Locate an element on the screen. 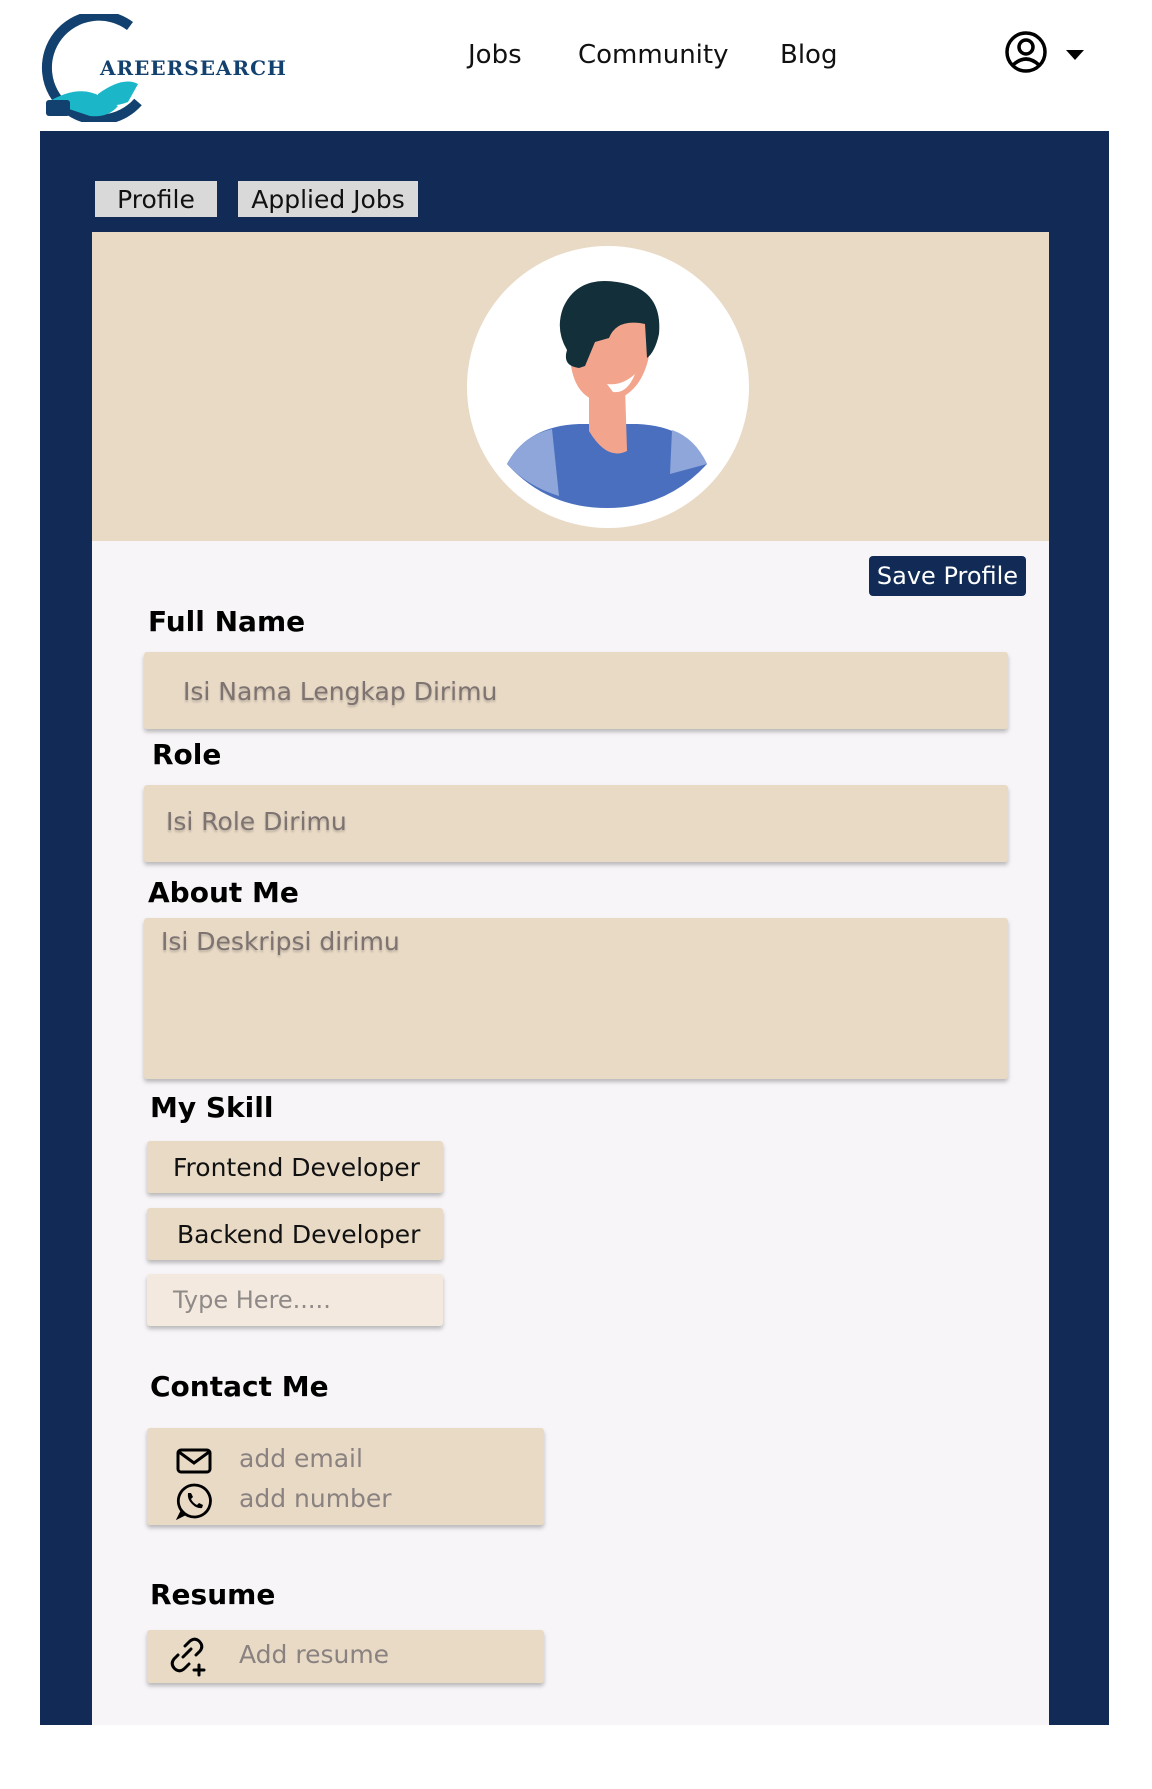  full-name-label: Full Name is located at coordinates (227, 621).